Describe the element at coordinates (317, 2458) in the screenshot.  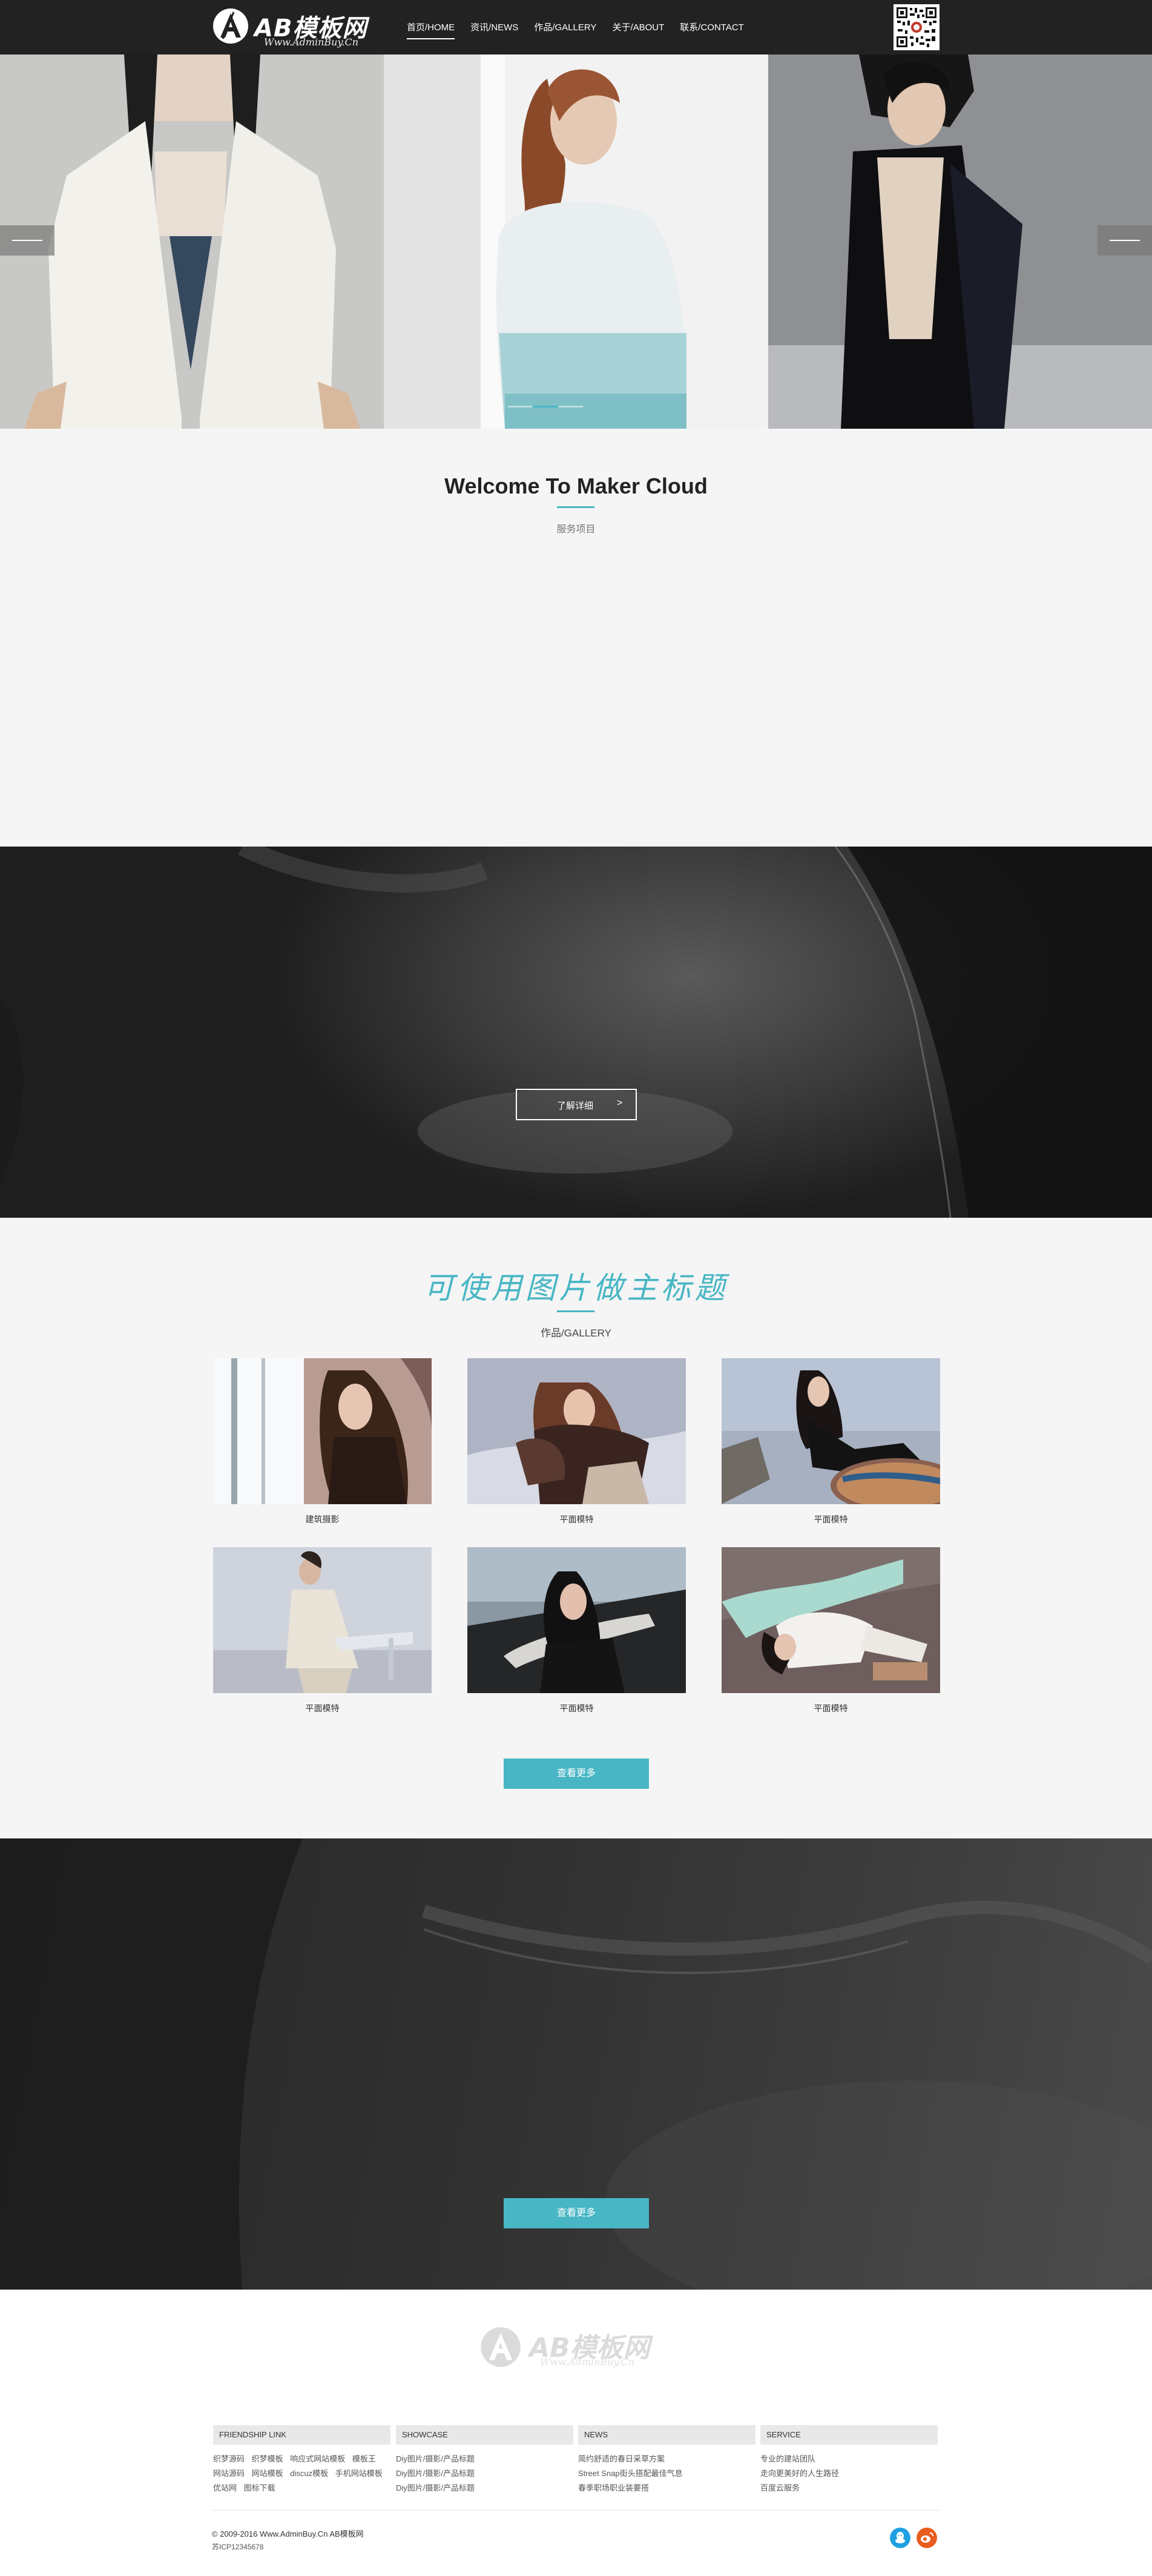
I see `footer-link: 响应式网站模板` at that location.